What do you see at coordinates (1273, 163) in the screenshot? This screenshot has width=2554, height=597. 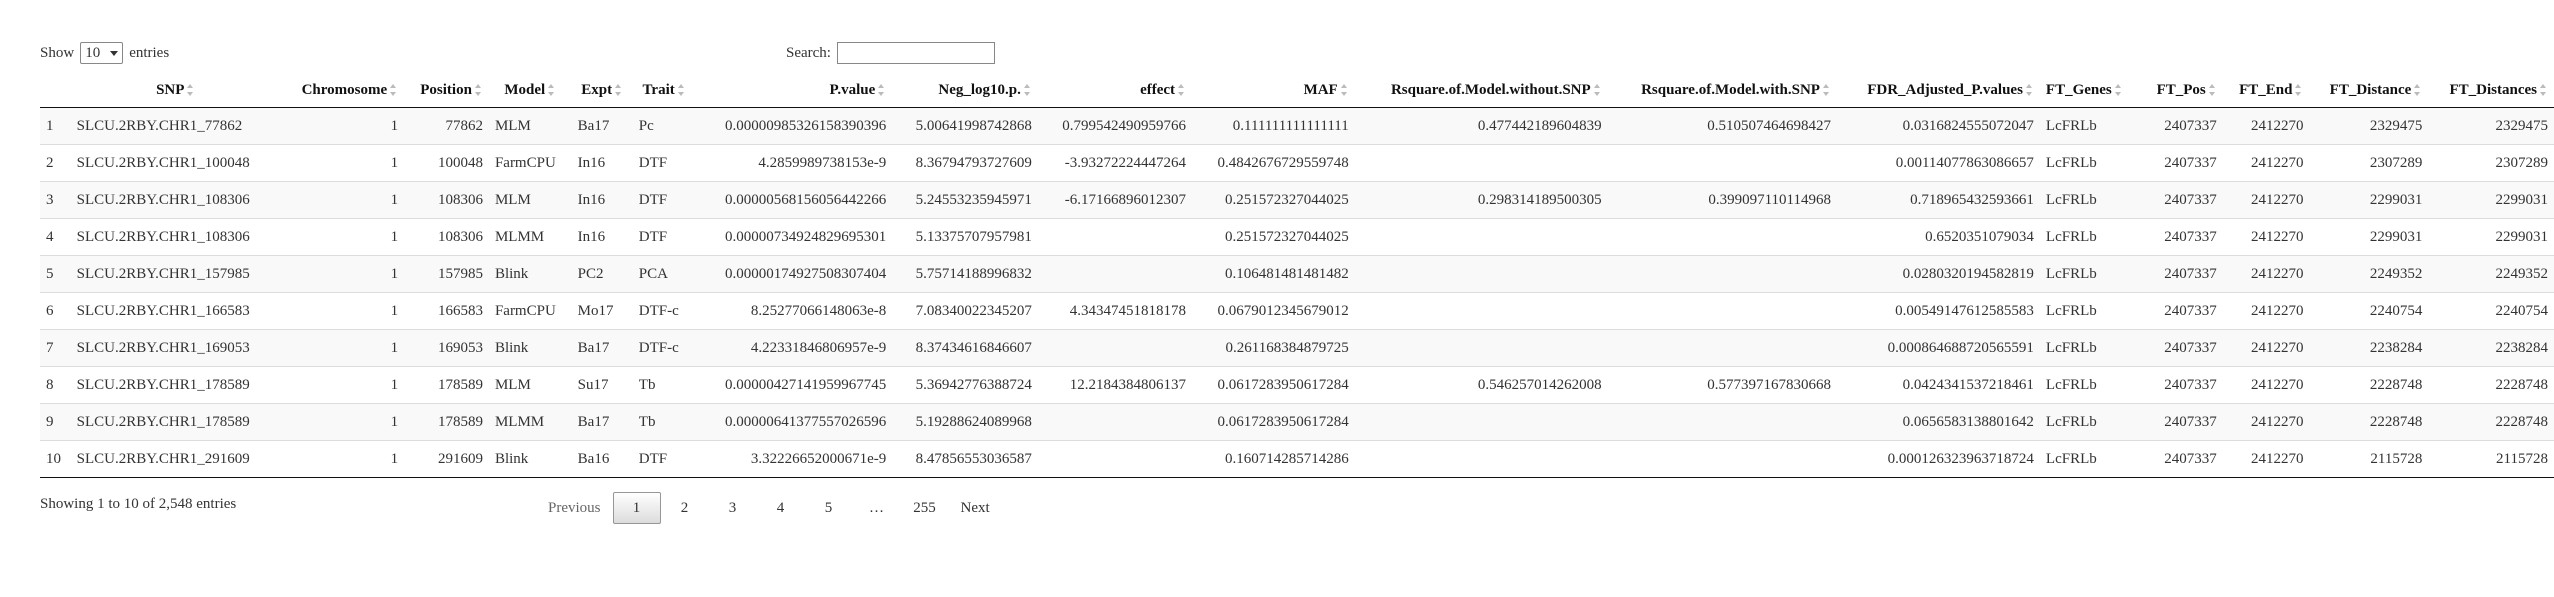 I see `table-cell-maf: 0.484267672955974​8` at bounding box center [1273, 163].